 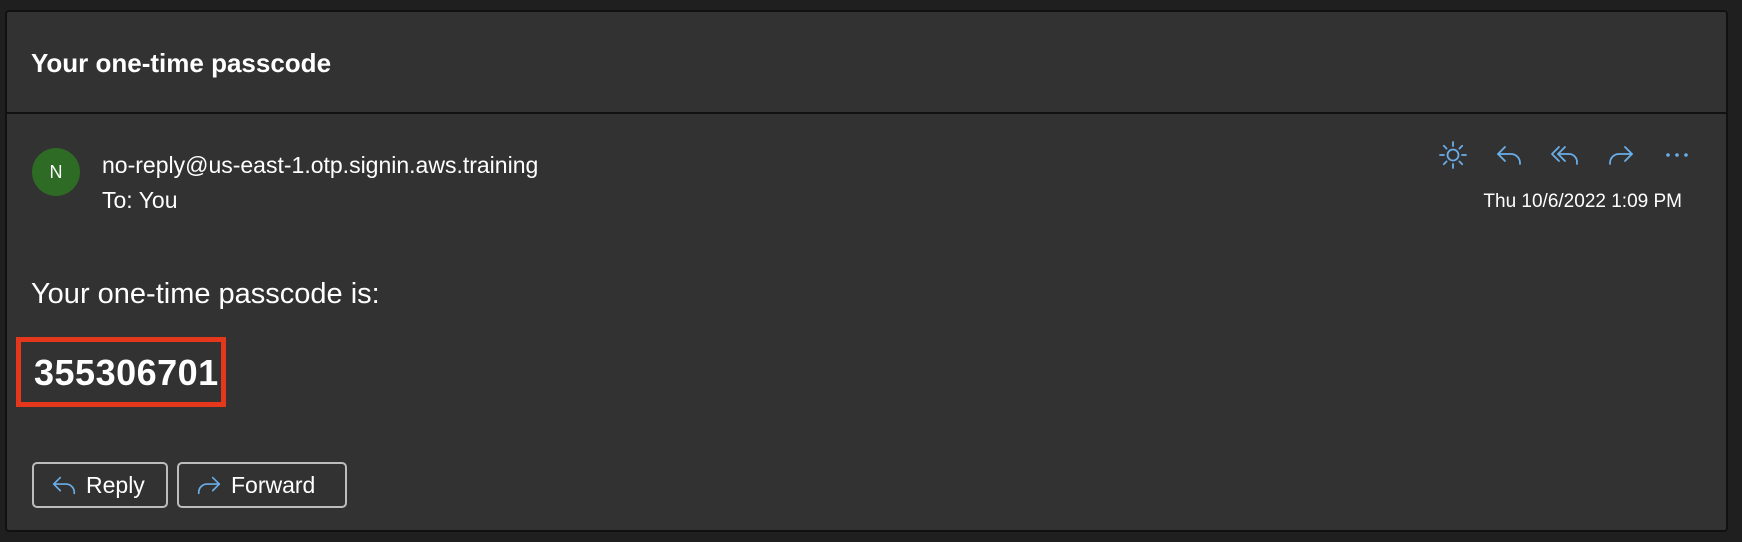 I want to click on passcode-highlight: 355306701, so click(x=121, y=372).